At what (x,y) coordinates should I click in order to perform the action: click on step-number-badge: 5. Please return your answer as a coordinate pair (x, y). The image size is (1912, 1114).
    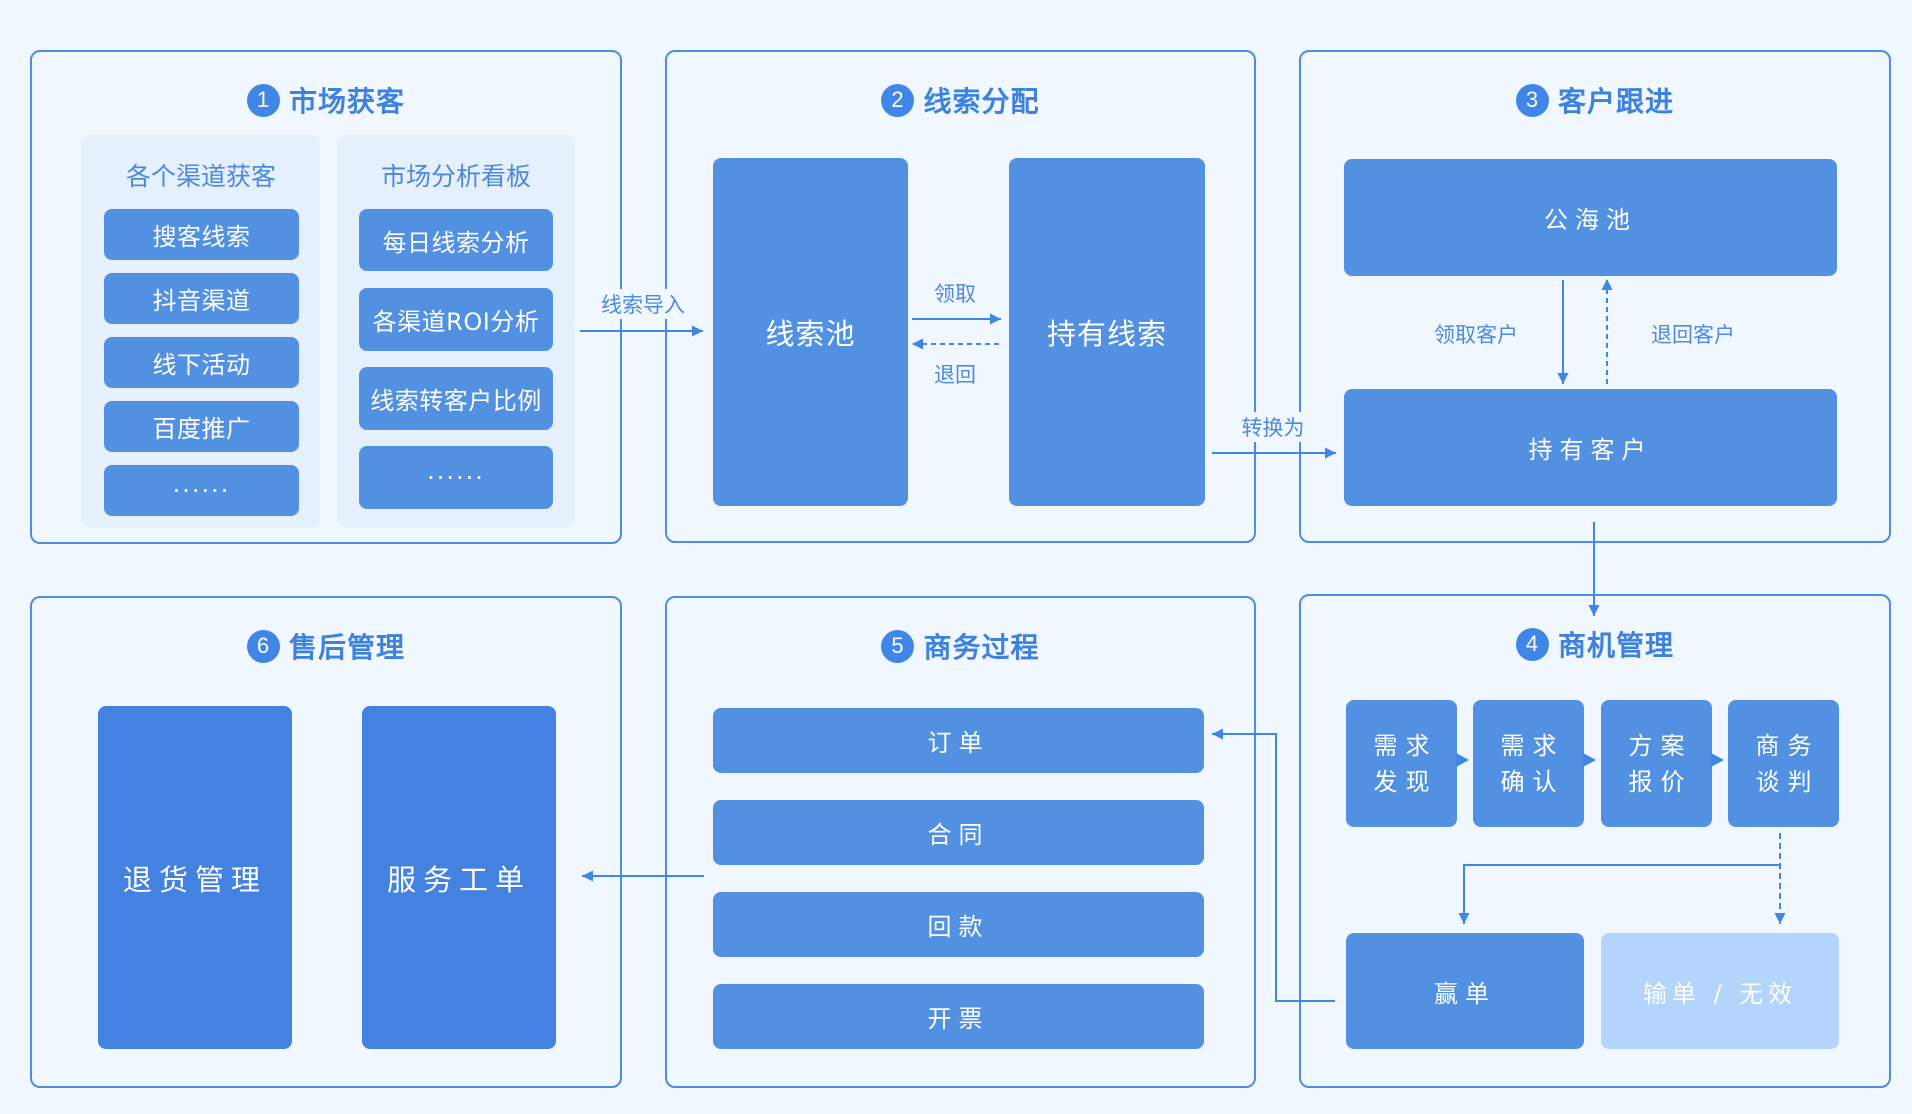
    Looking at the image, I should click on (898, 646).